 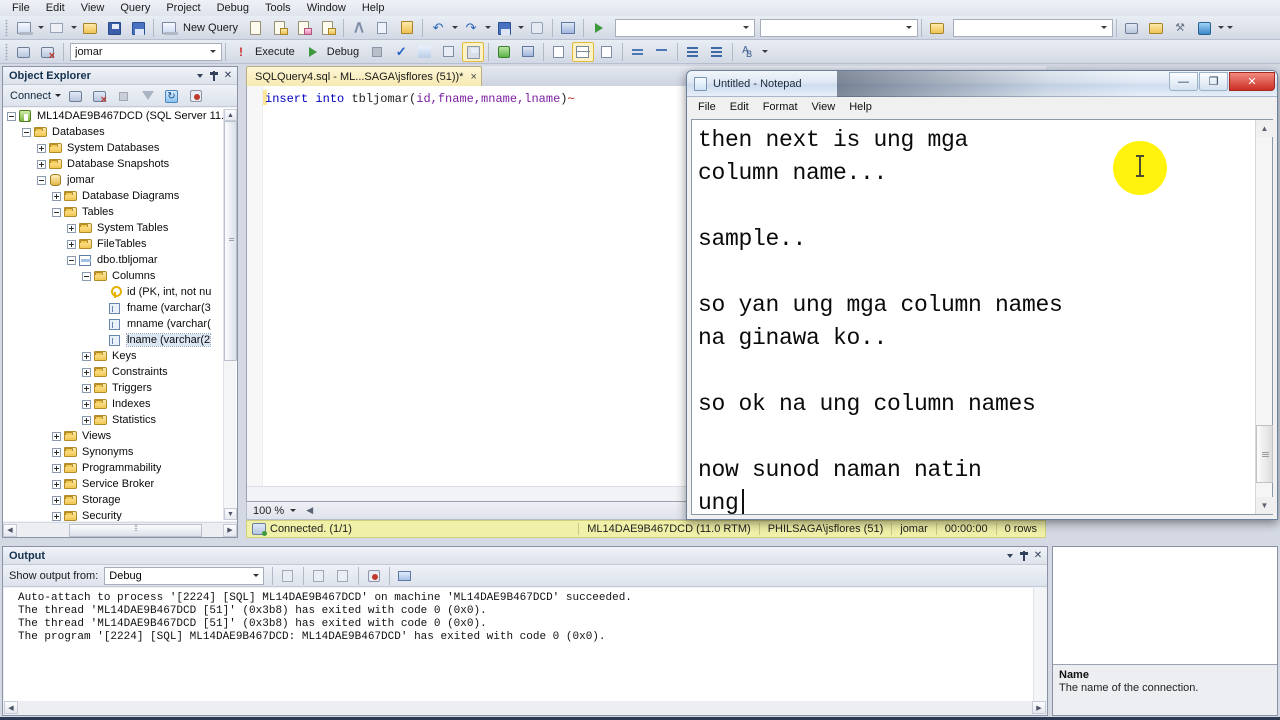 I want to click on results-to-grid-icon, so click(x=583, y=51).